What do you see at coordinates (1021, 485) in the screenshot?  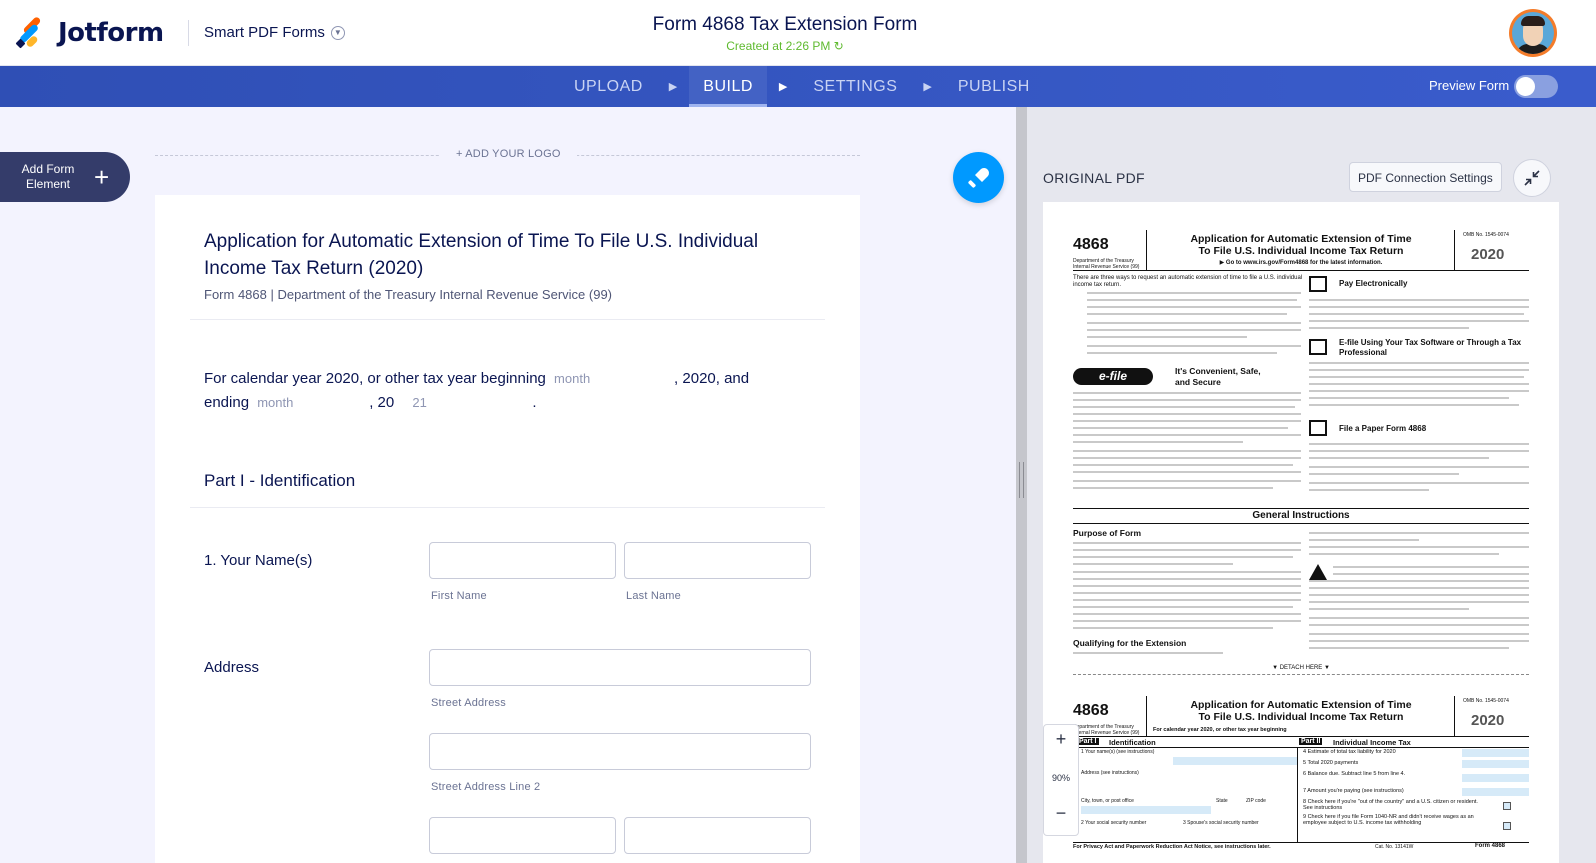 I see `panel-resize-handle` at bounding box center [1021, 485].